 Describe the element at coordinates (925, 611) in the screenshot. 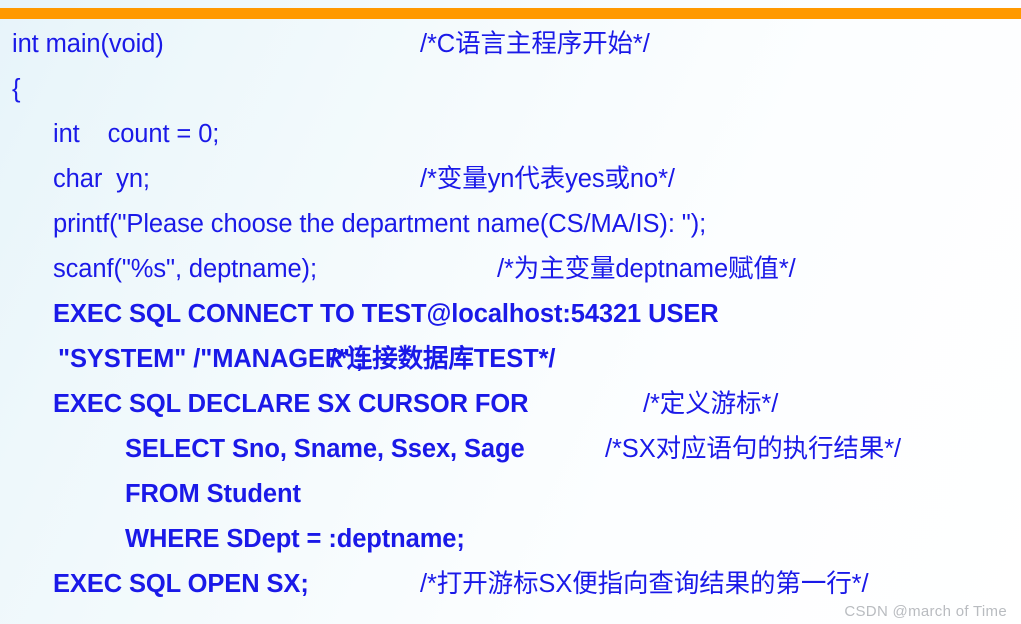

I see `watermark-label: CSDN @march of Time` at that location.